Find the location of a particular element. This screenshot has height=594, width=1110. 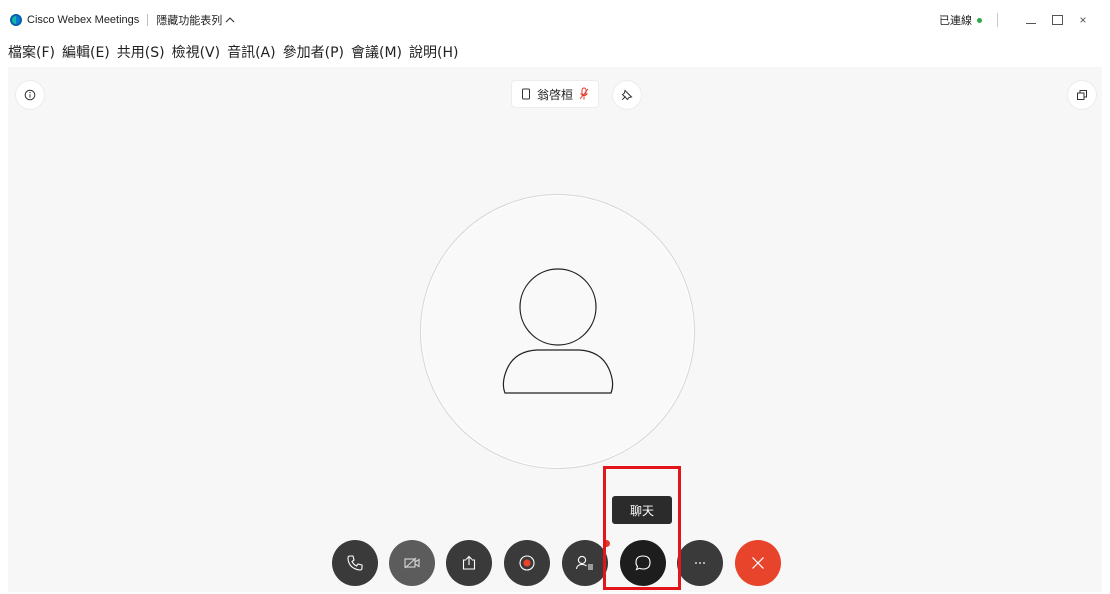

participant-name-label: 翁啓桓 is located at coordinates (555, 94).